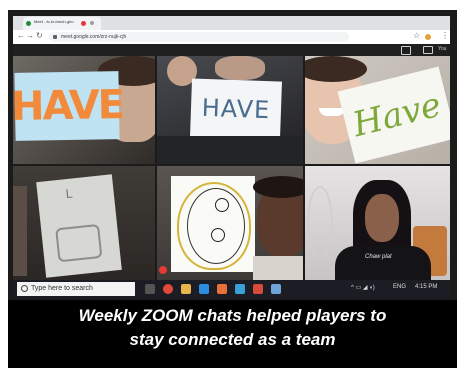  What do you see at coordinates (416, 35) in the screenshot?
I see `star-icon: ☆` at bounding box center [416, 35].